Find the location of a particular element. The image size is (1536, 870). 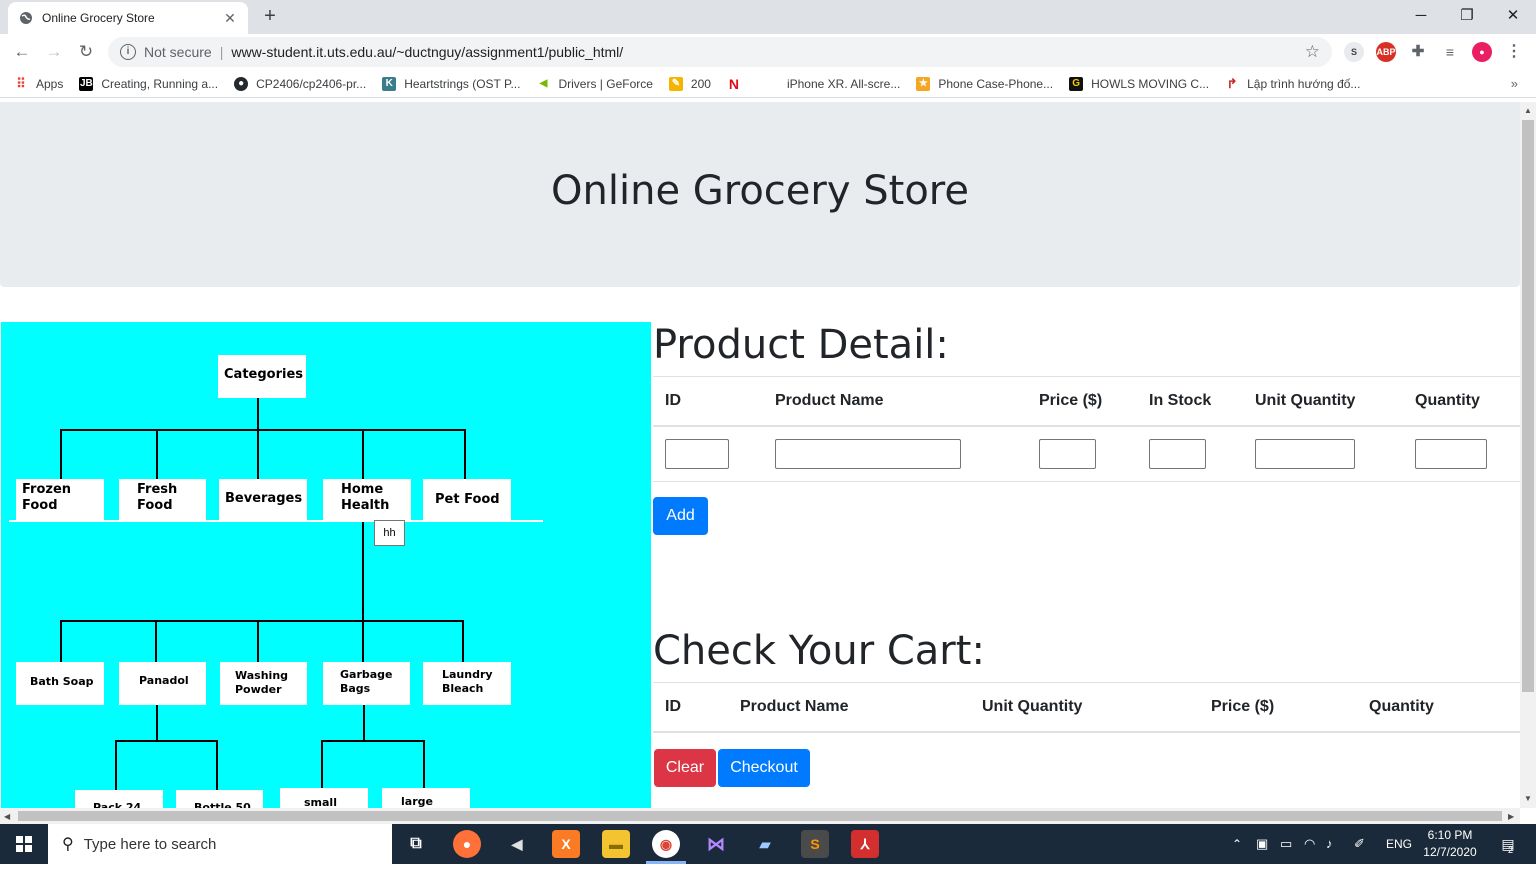

xampp-icon: X is located at coordinates (566, 844).